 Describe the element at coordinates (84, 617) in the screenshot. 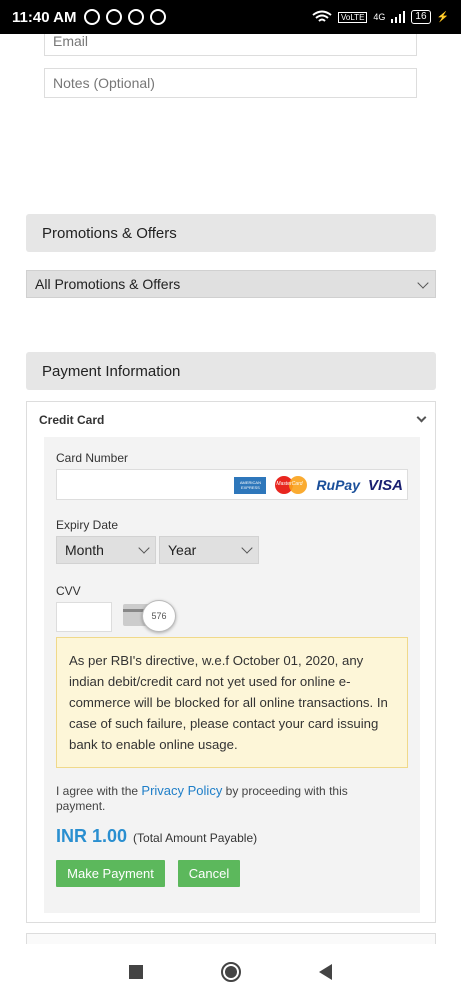

I see `cvv-input` at that location.